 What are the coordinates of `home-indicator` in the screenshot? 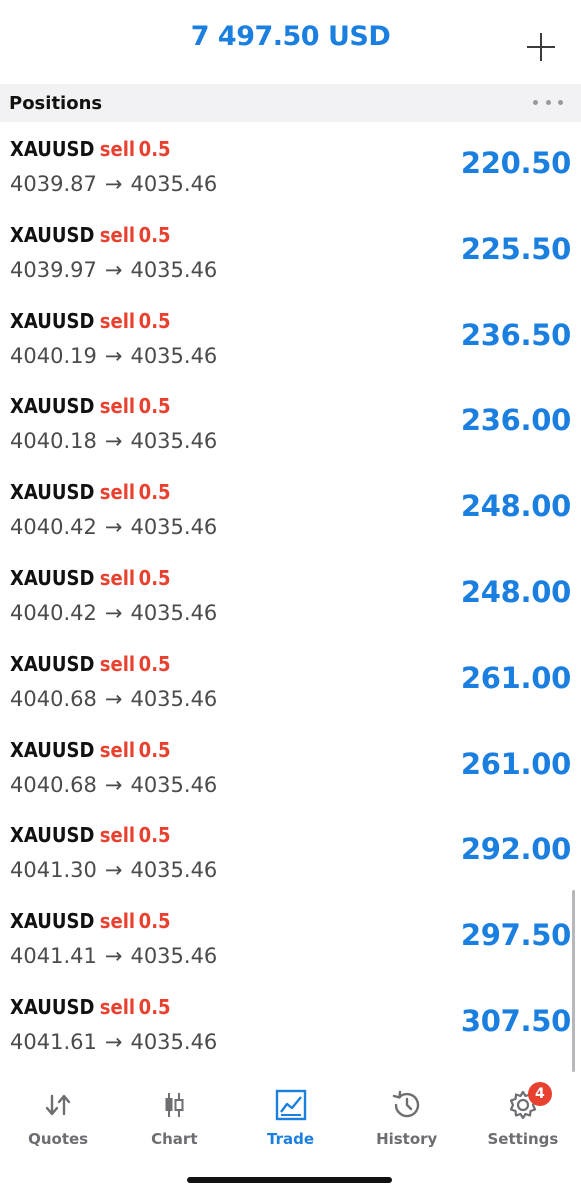 It's located at (289, 1180).